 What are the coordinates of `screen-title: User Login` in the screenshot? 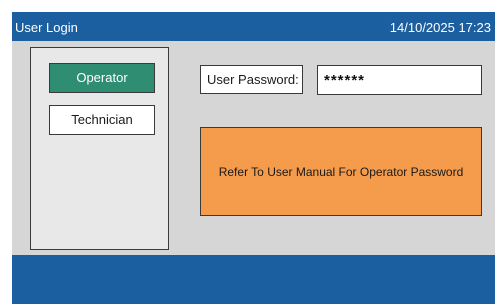 It's located at (46, 27).